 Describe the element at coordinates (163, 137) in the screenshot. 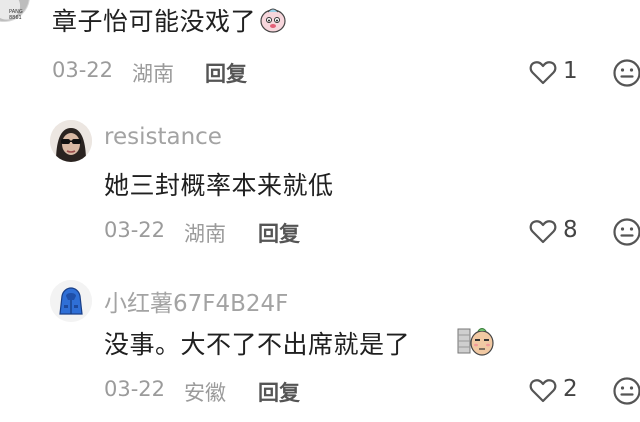

I see `username: resistance` at that location.